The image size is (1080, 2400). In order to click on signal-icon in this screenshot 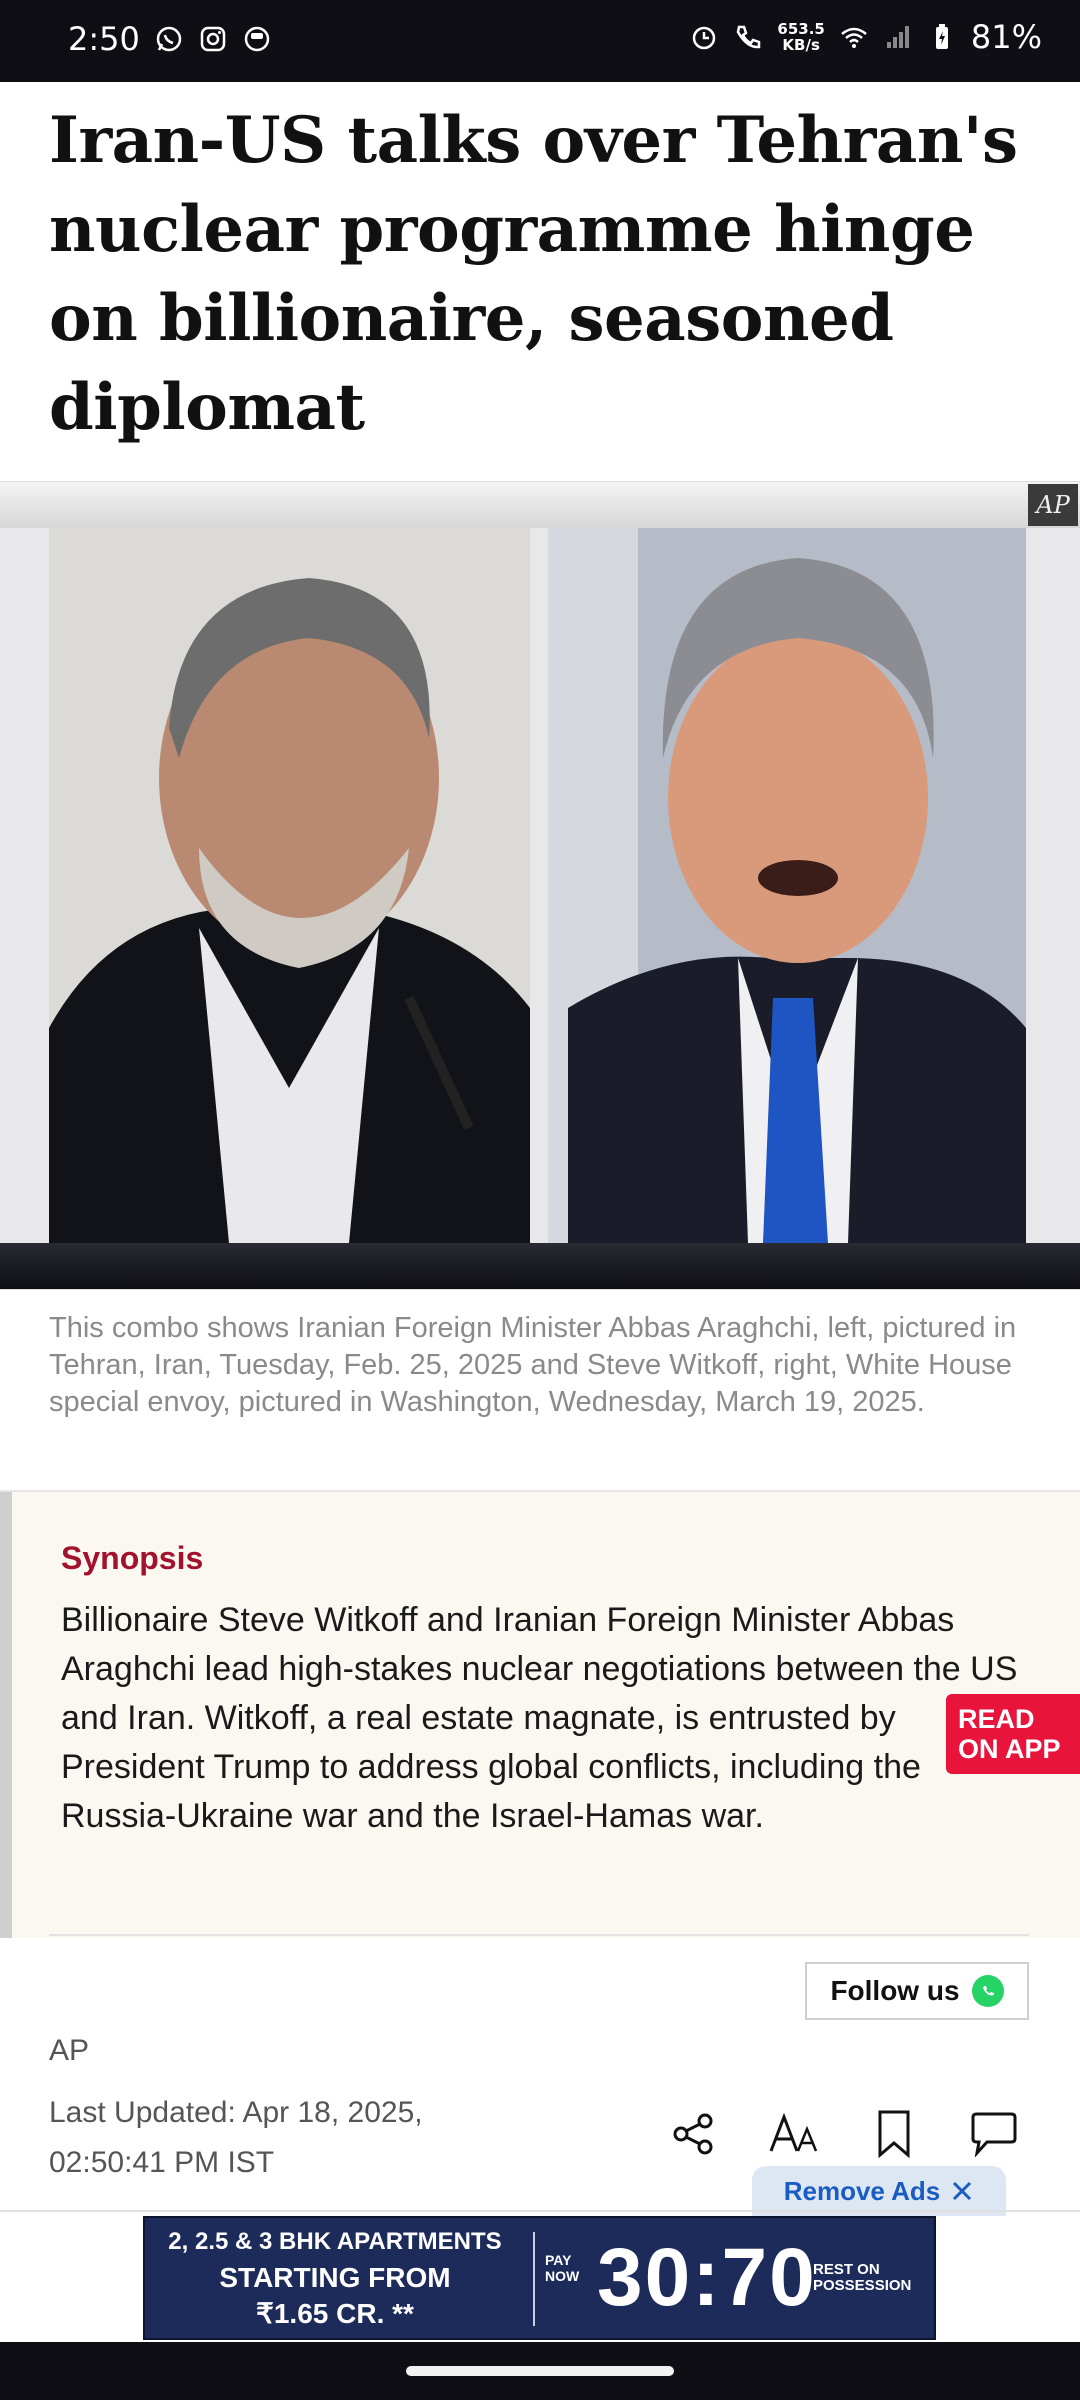, I will do `click(897, 37)`.